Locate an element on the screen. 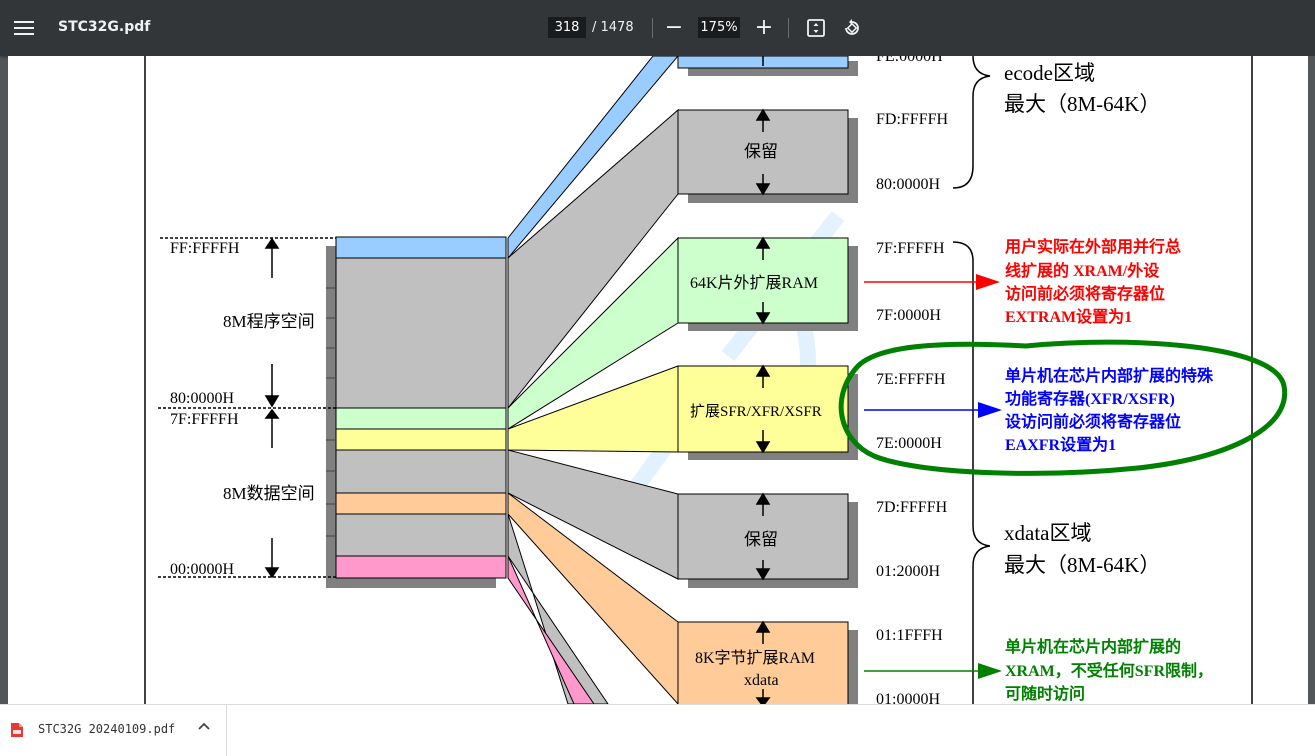 Image resolution: width=1315 pixels, height=756 pixels. left-addr-00: 00:0000H is located at coordinates (202, 569).